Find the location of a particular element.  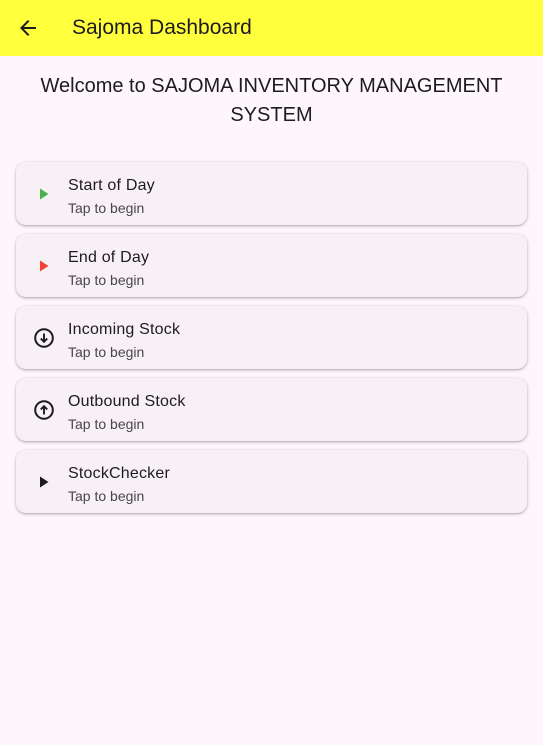

arrow-left-icon is located at coordinates (28, 28).